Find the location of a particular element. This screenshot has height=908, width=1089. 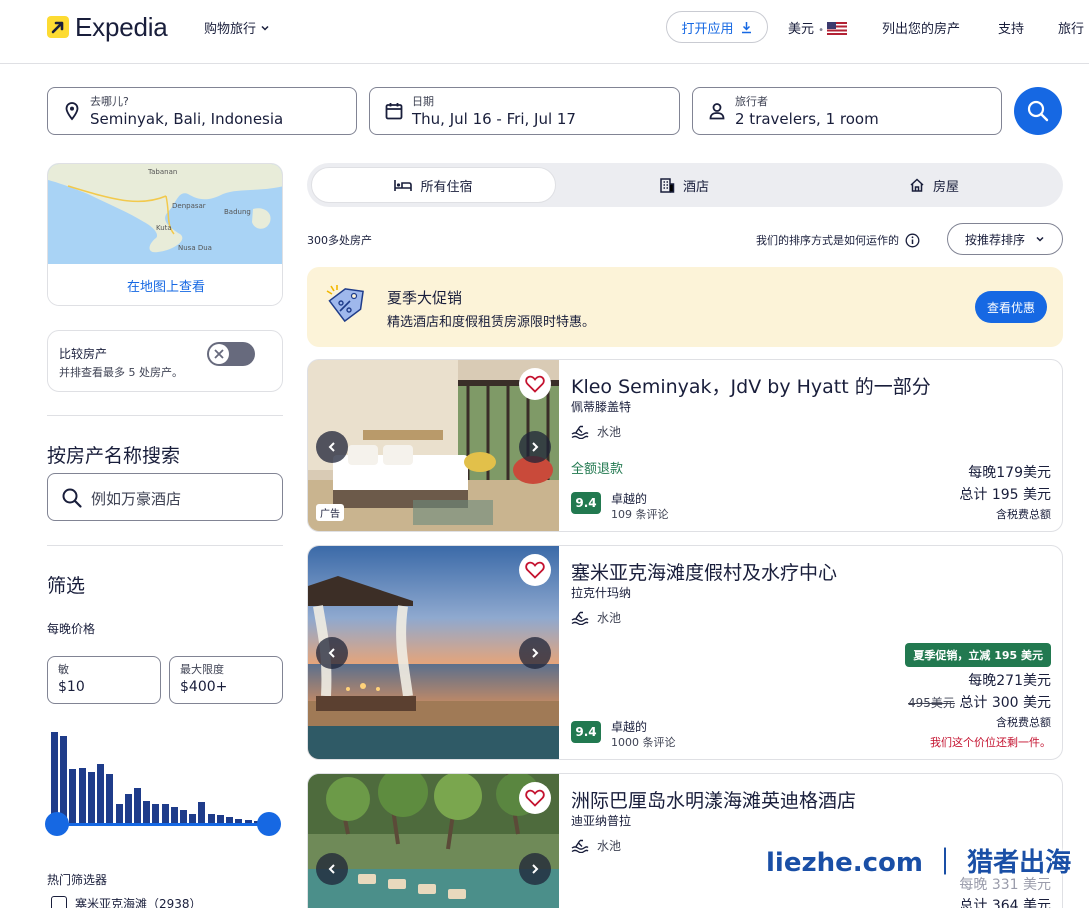

tab-all-stays-label: 所有住宿 is located at coordinates (446, 187).